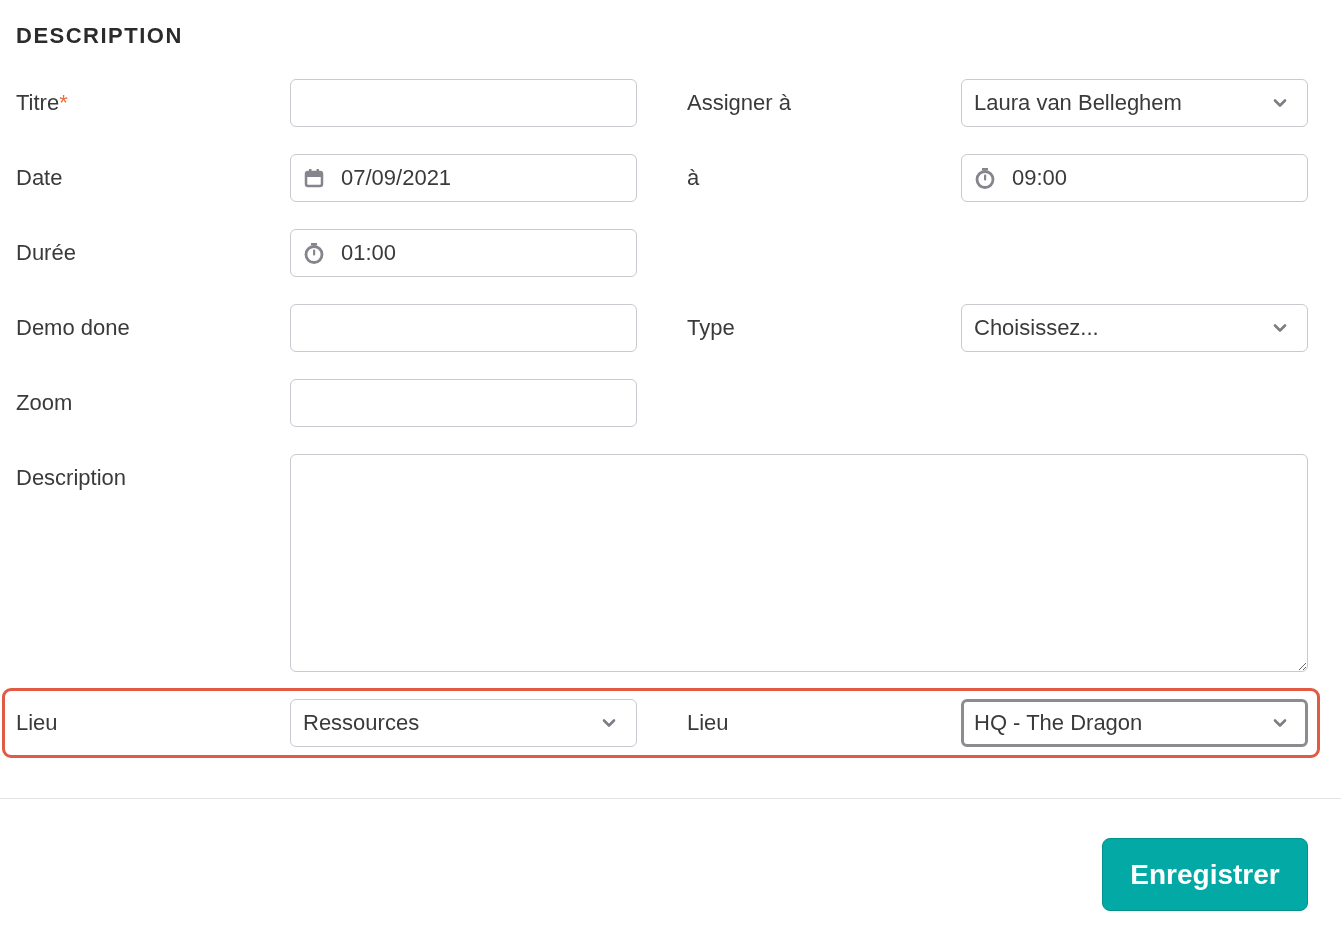 Image resolution: width=1341 pixels, height=945 pixels. I want to click on field-label: à, so click(694, 178).